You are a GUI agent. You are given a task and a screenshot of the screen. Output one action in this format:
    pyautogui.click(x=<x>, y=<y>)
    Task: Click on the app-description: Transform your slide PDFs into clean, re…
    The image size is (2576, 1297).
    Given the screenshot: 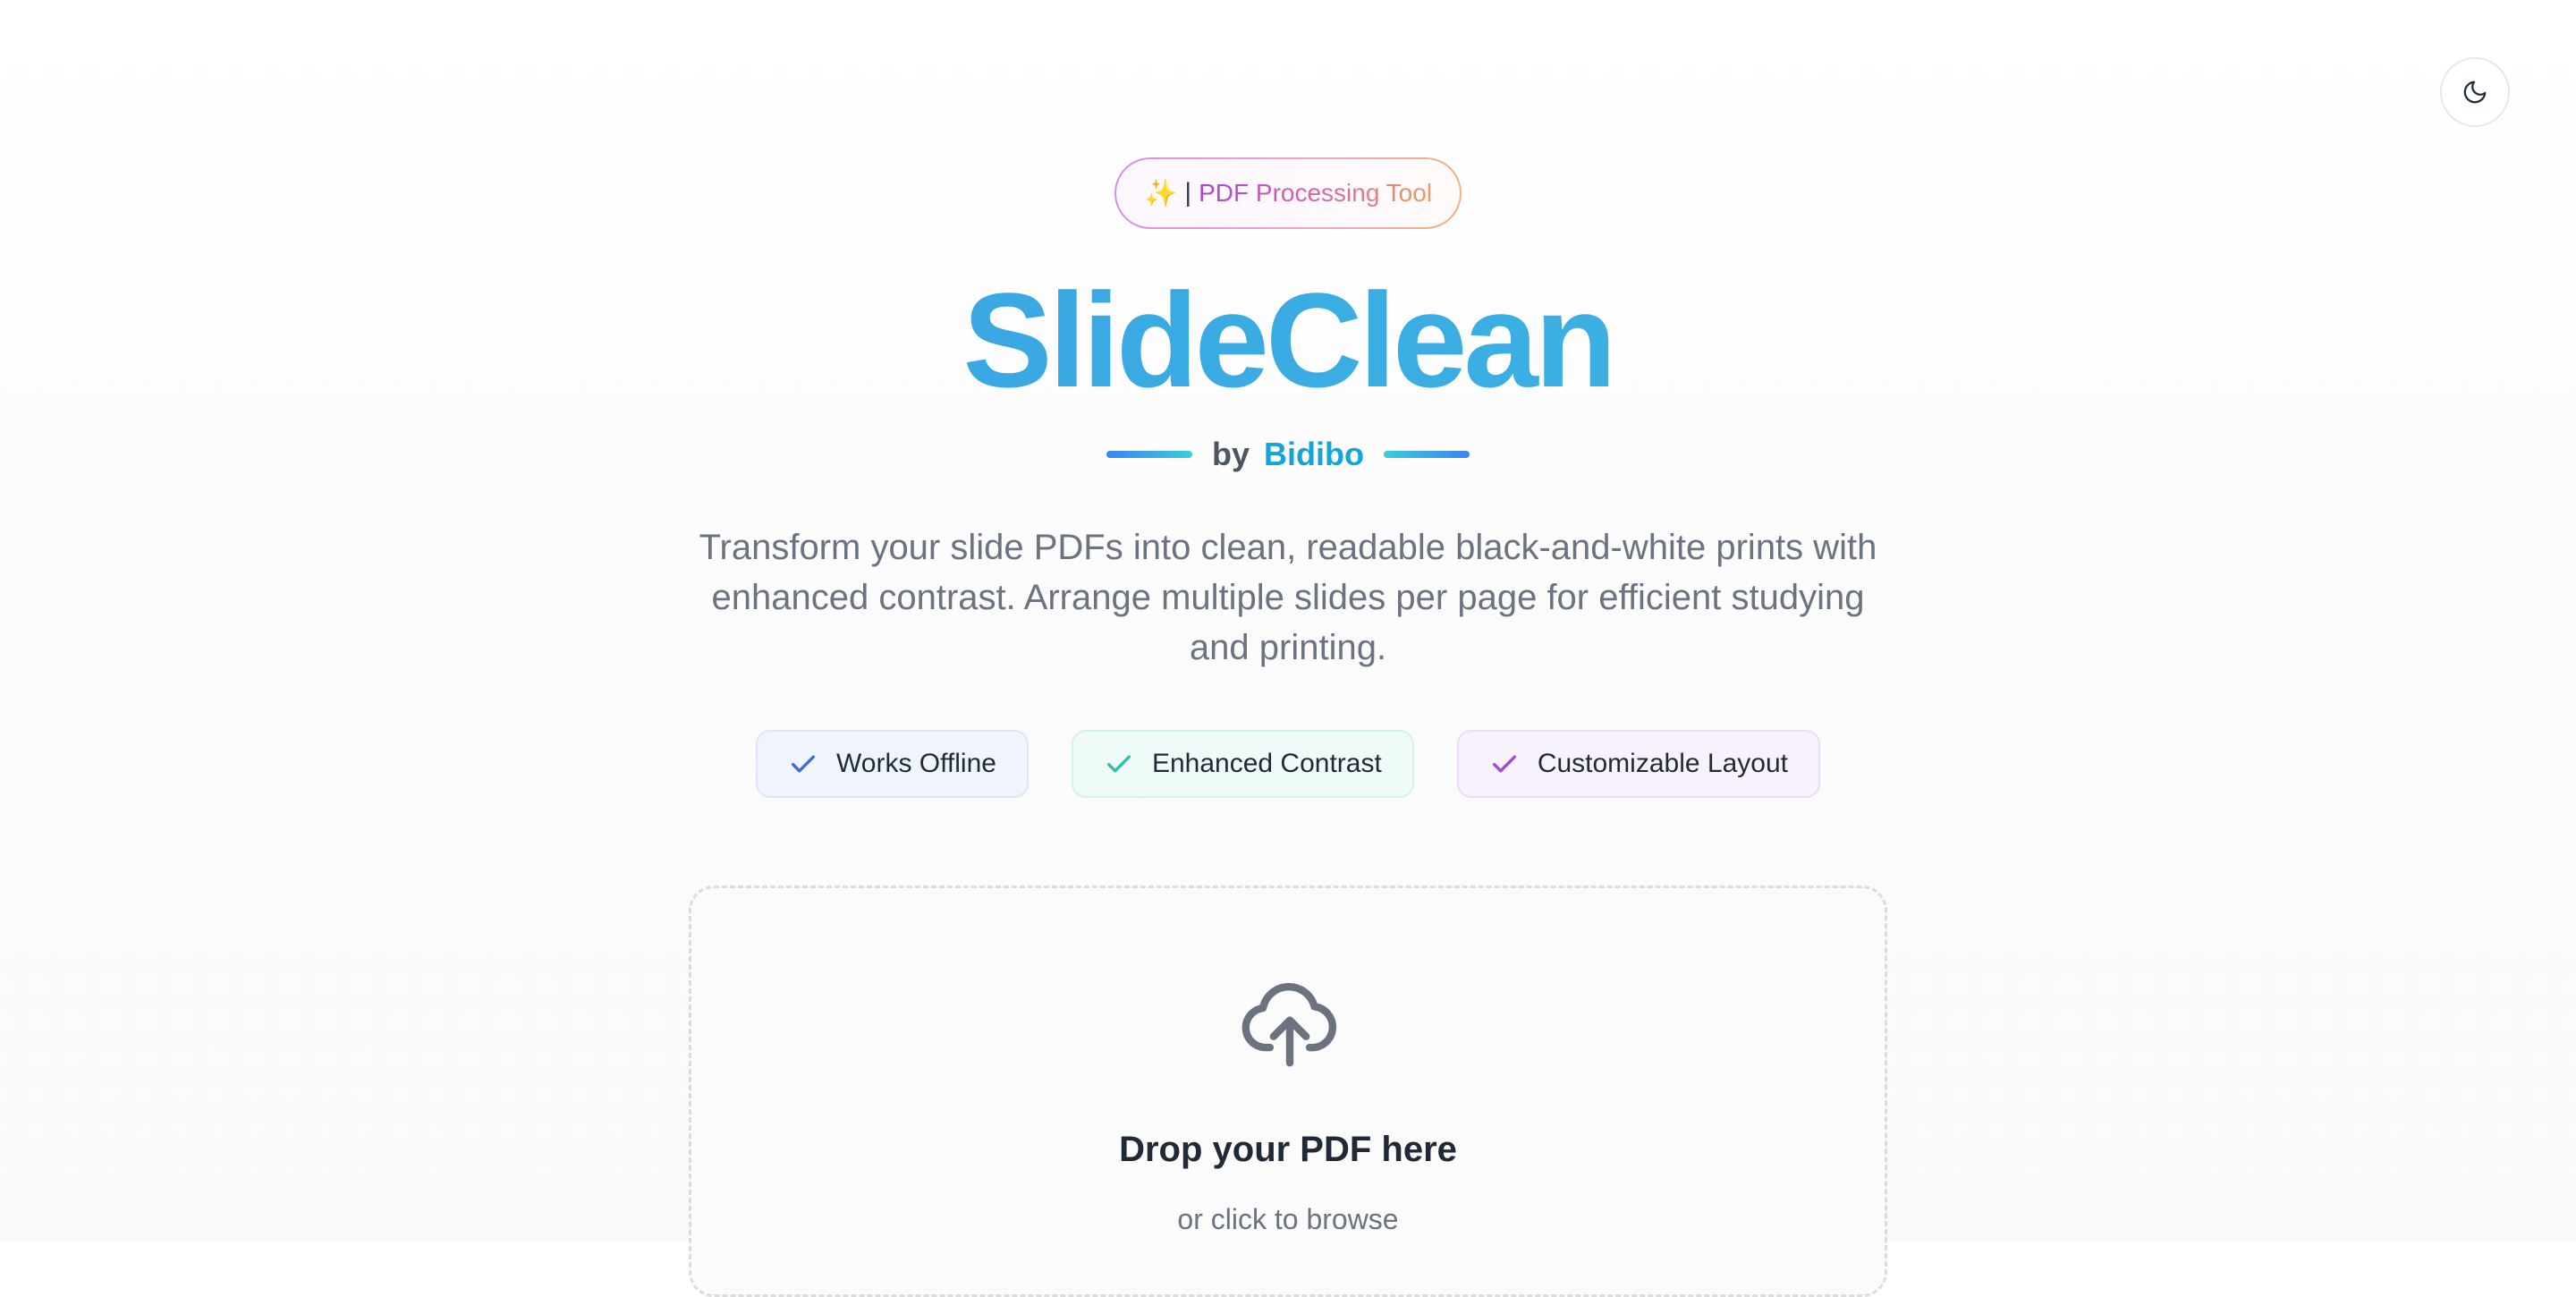 What is the action you would take?
    pyautogui.click(x=1288, y=597)
    